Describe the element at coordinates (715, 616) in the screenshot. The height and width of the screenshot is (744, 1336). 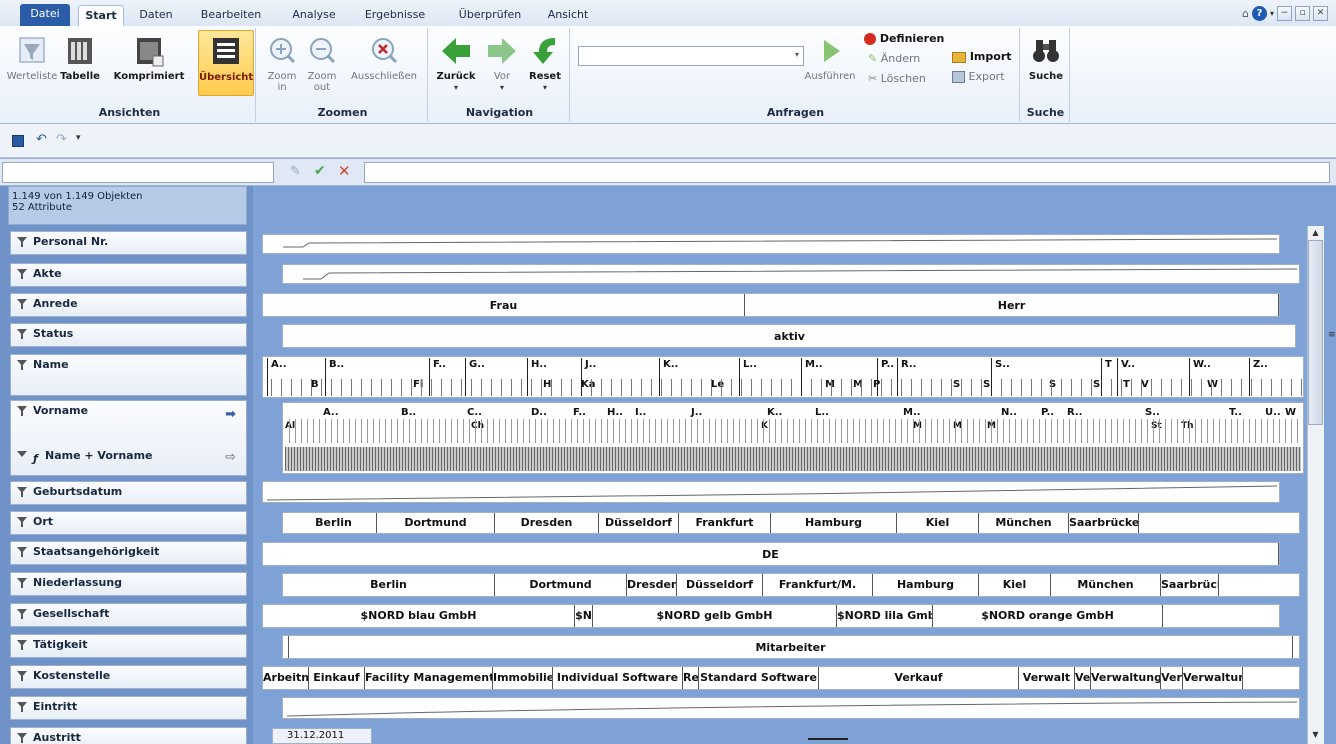
I see `segment: $NORD gelb GmbH` at that location.